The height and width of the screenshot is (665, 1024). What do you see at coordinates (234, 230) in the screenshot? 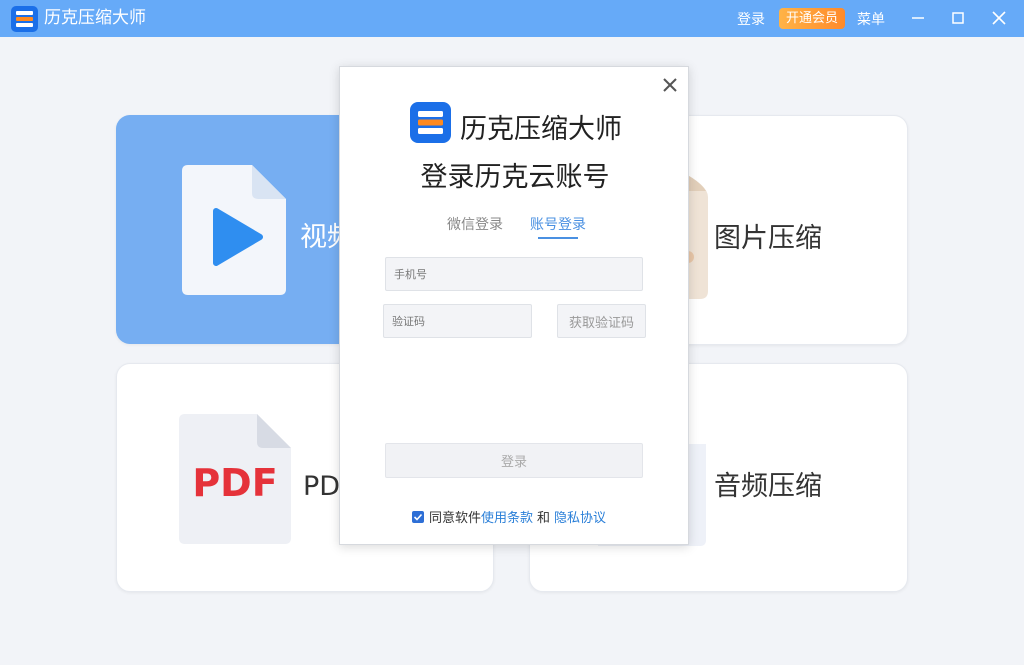
I see `video-file-icon` at bounding box center [234, 230].